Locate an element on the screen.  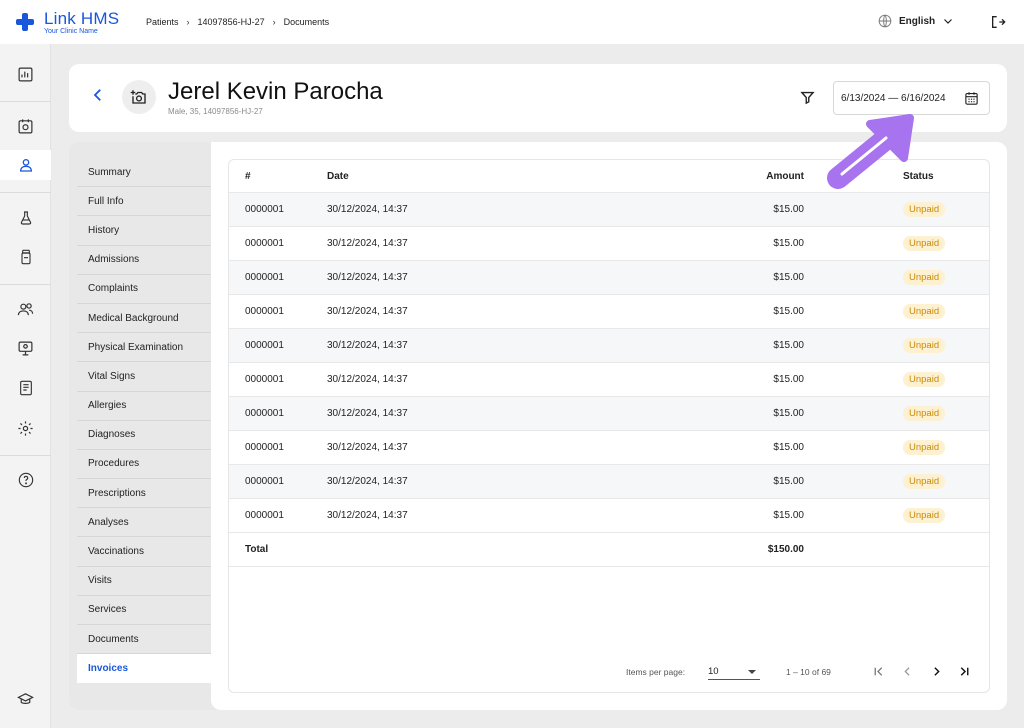
first-page-button is located at coordinates (878, 671).